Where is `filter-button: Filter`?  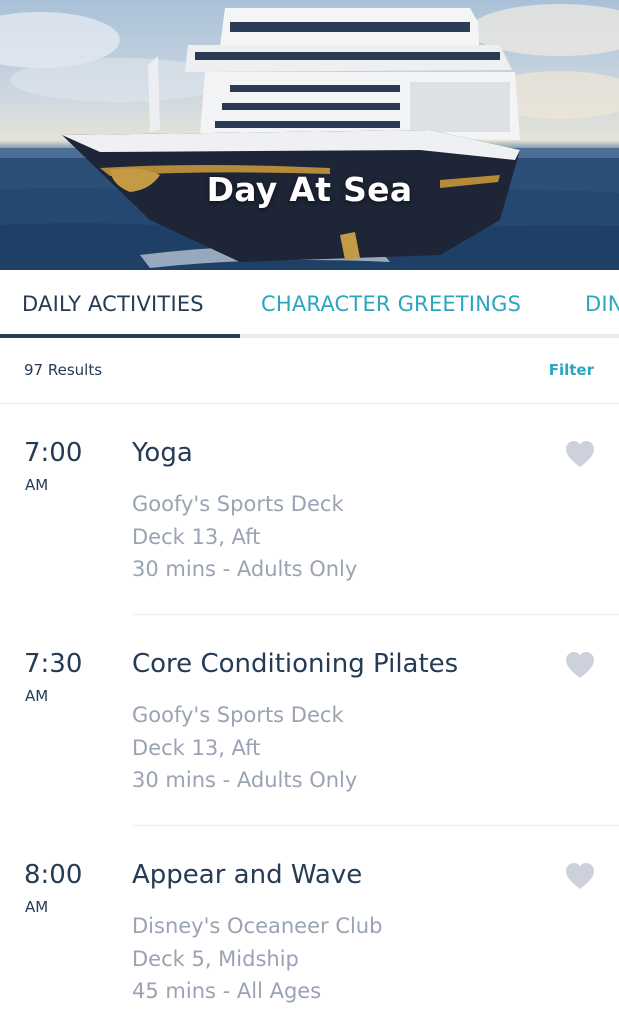 filter-button: Filter is located at coordinates (571, 370).